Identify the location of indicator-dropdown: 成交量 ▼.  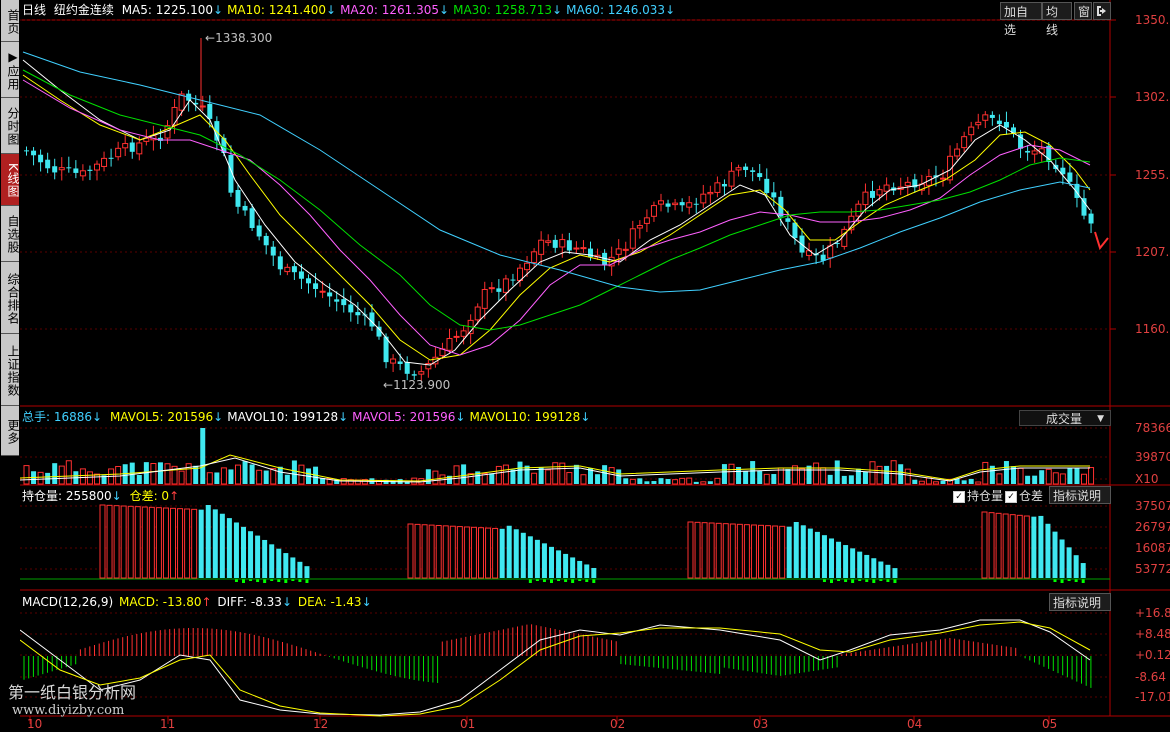
(1065, 418).